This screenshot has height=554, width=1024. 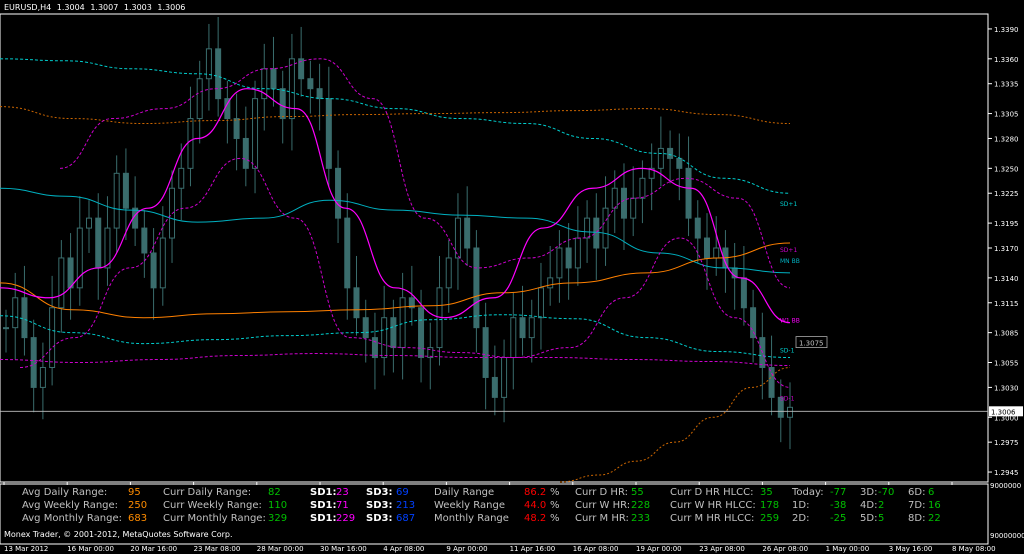 I want to click on curr-m-hr-label: Curr M HR:, so click(x=602, y=518).